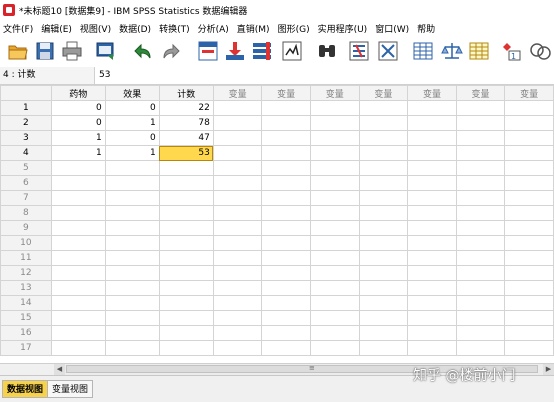 The height and width of the screenshot is (402, 554). Describe the element at coordinates (142, 51) in the screenshot. I see `undo-icon` at that location.